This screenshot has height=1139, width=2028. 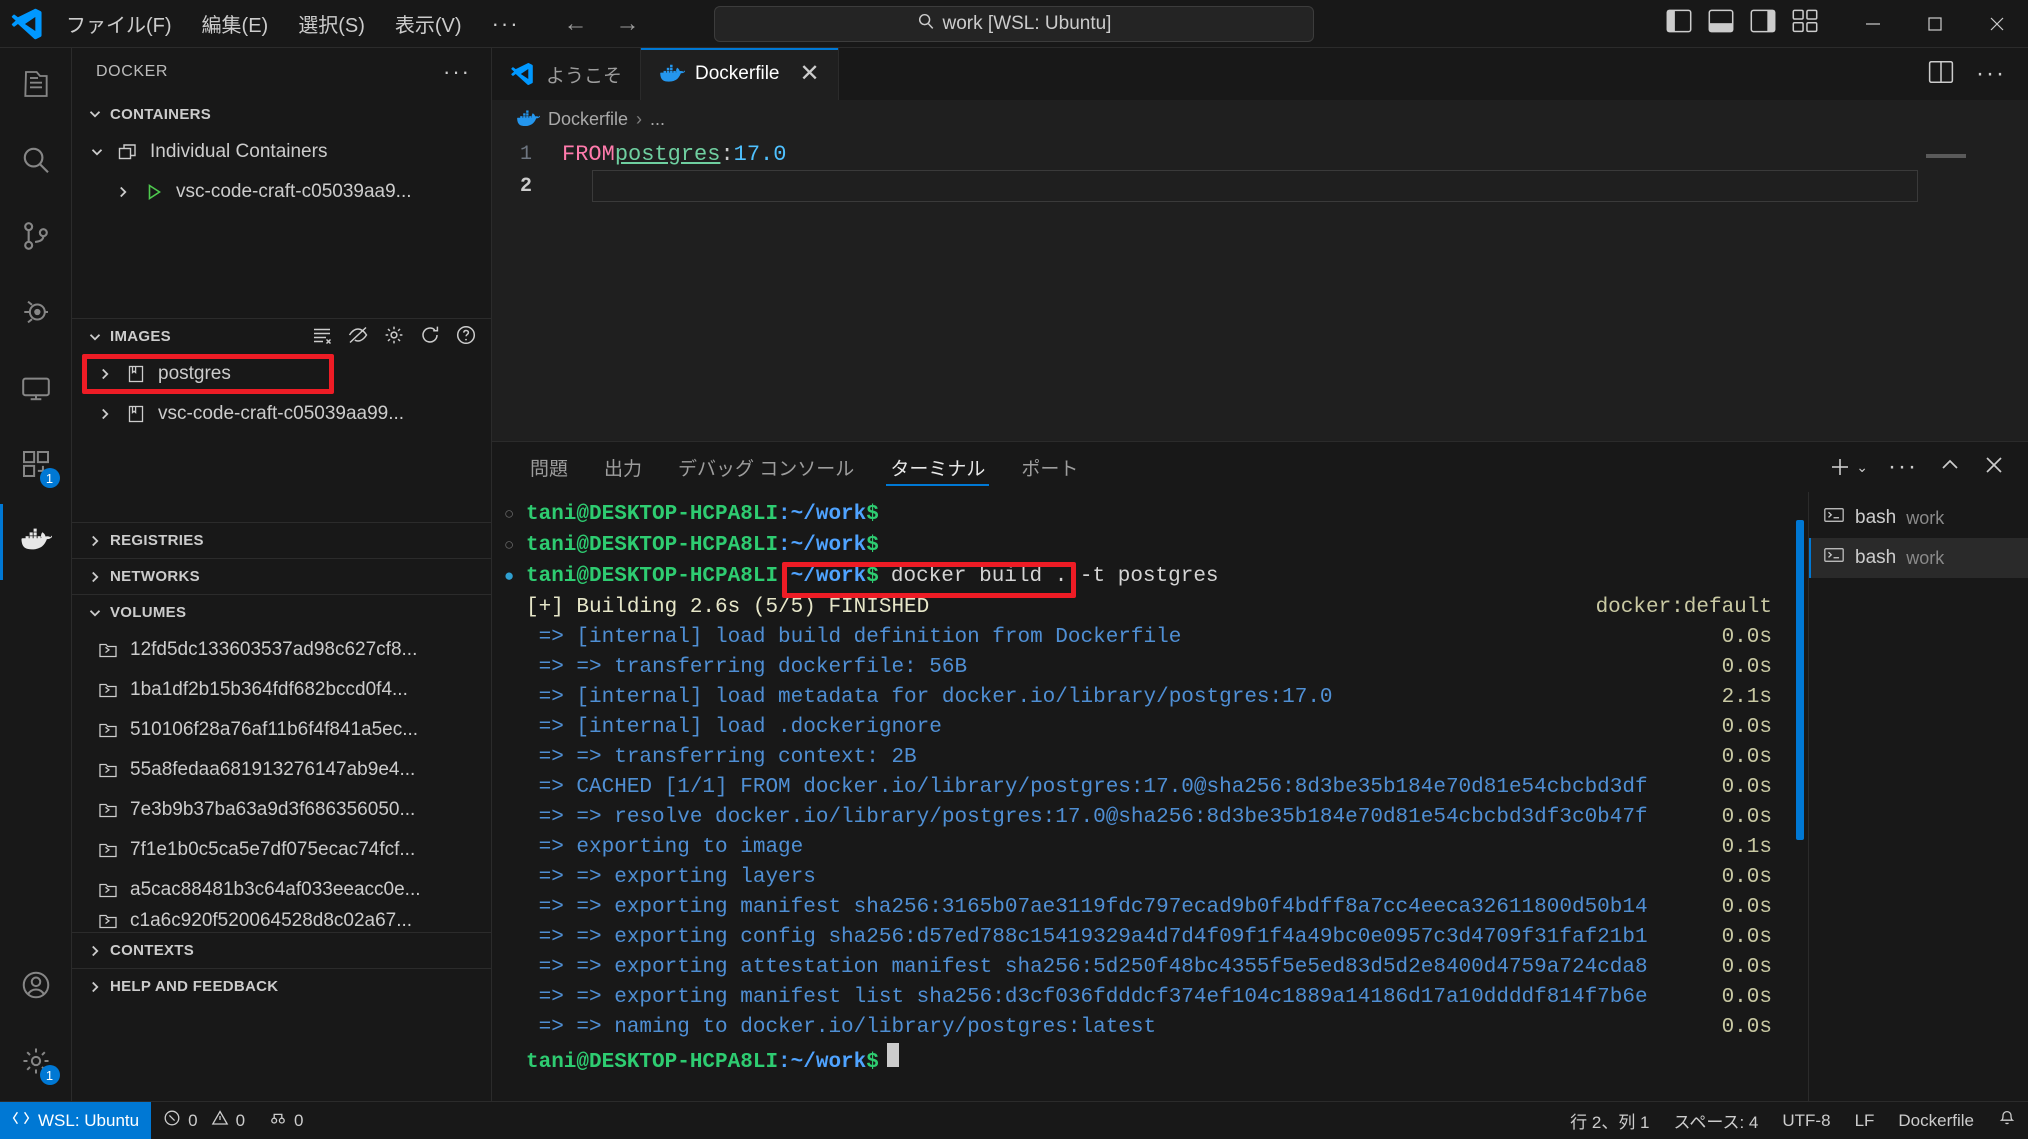 I want to click on window-maximize-button, so click(x=1935, y=24).